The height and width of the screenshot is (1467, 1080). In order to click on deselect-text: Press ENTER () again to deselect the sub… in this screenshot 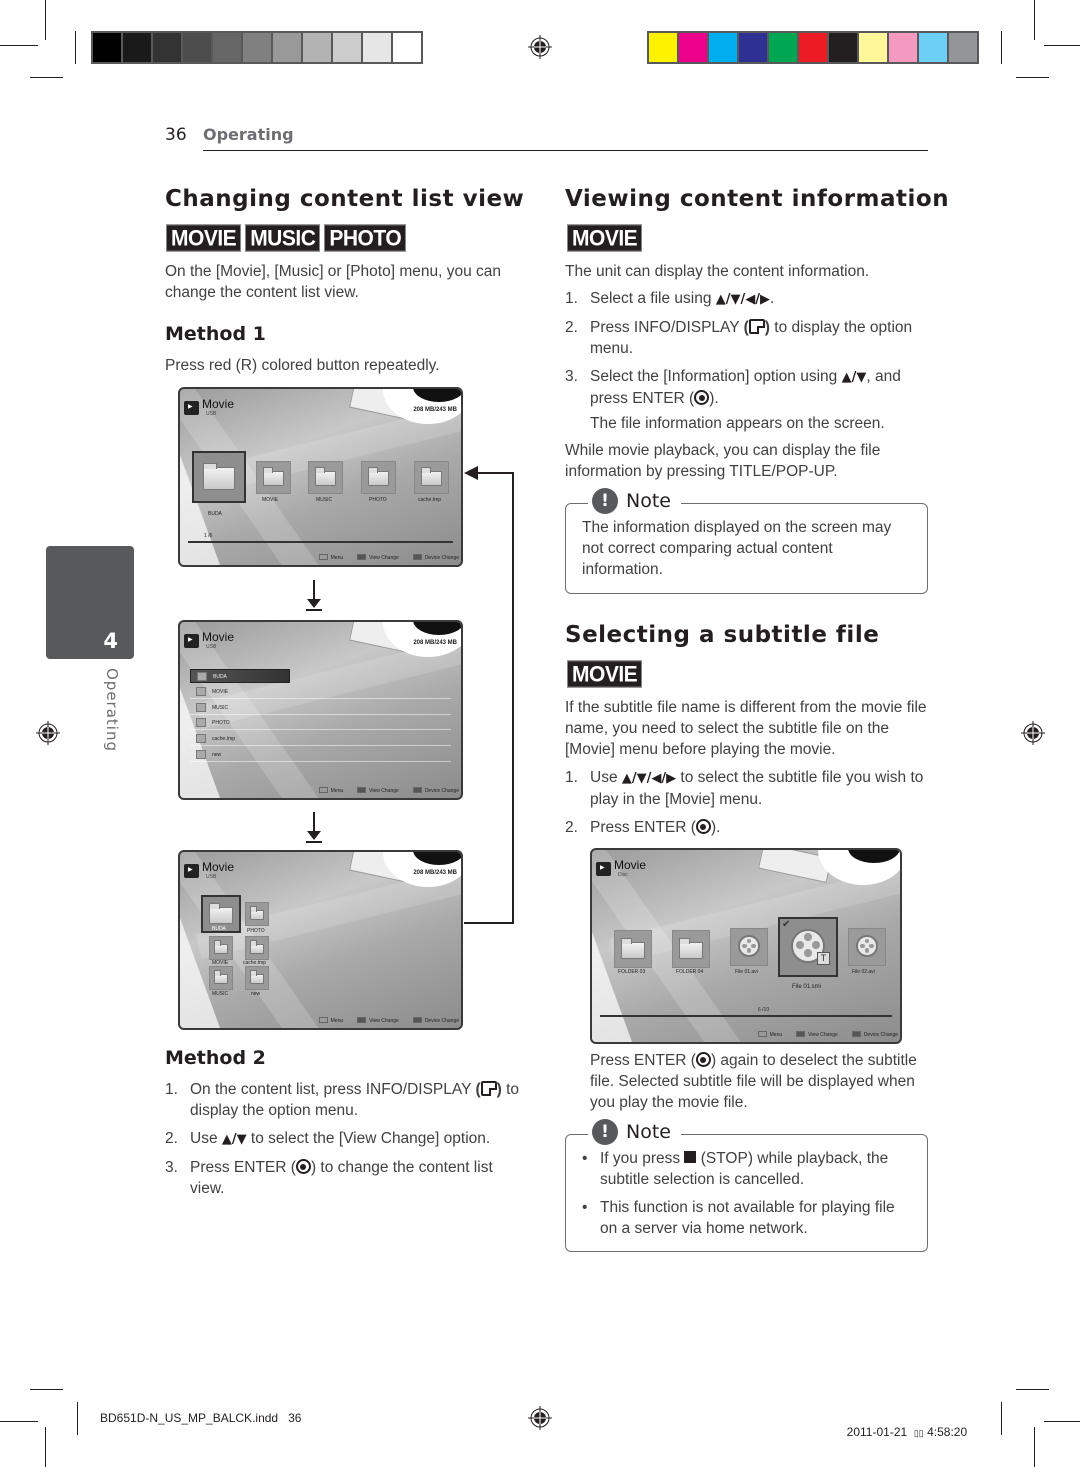, I will do `click(753, 1081)`.